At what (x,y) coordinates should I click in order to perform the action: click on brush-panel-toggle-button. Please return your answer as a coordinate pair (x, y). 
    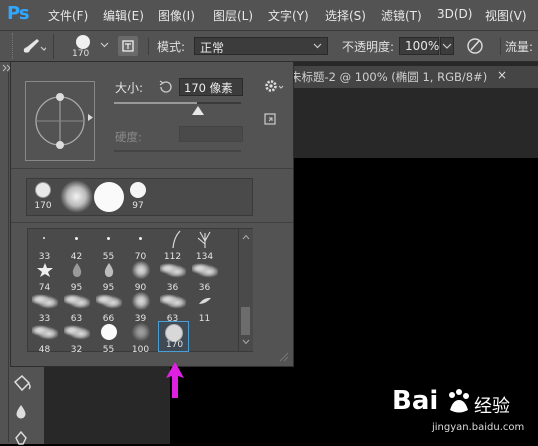
    Looking at the image, I should click on (128, 46).